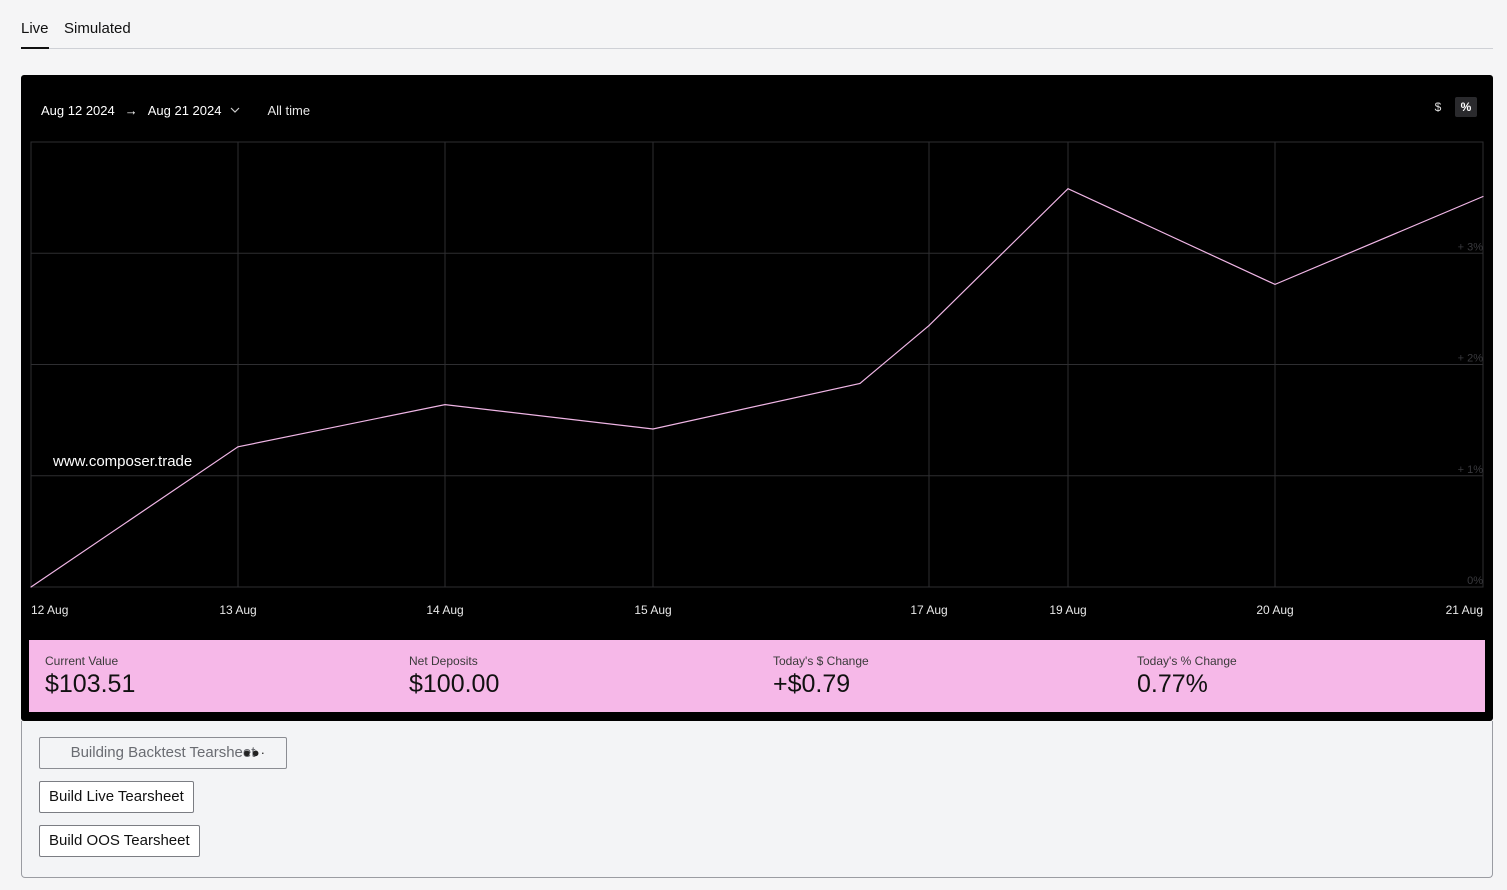  I want to click on x-tick-label: 20 Aug, so click(1274, 610).